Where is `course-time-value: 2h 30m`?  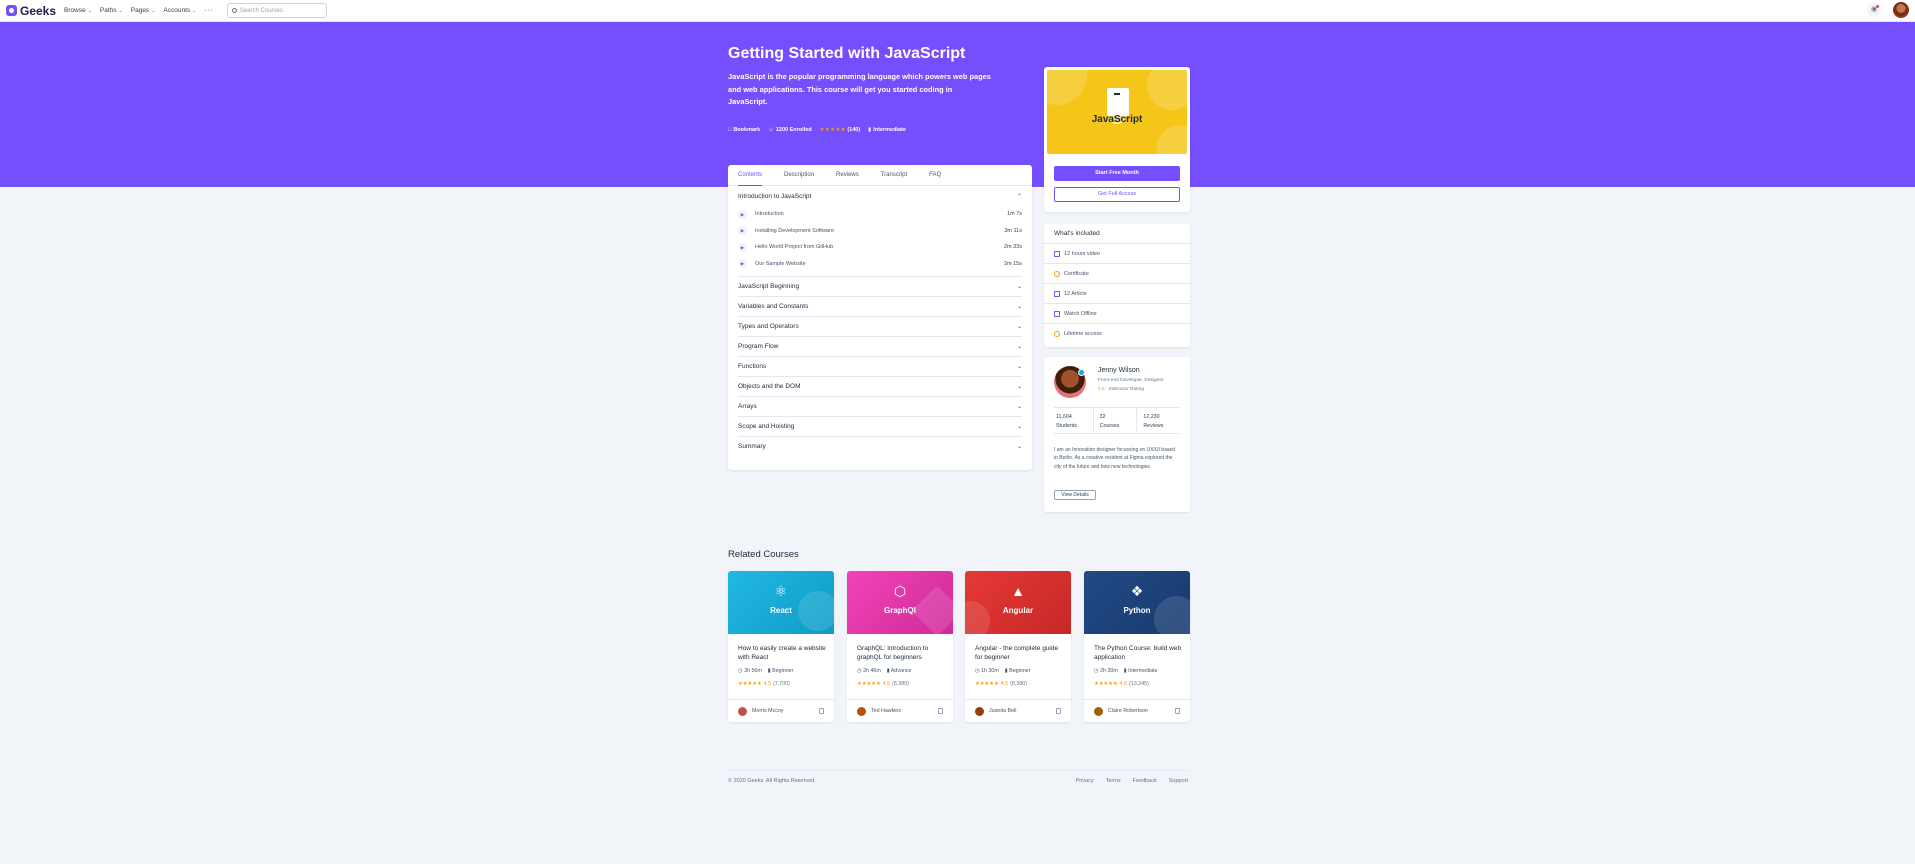
course-time-value: 2h 30m is located at coordinates (1109, 671).